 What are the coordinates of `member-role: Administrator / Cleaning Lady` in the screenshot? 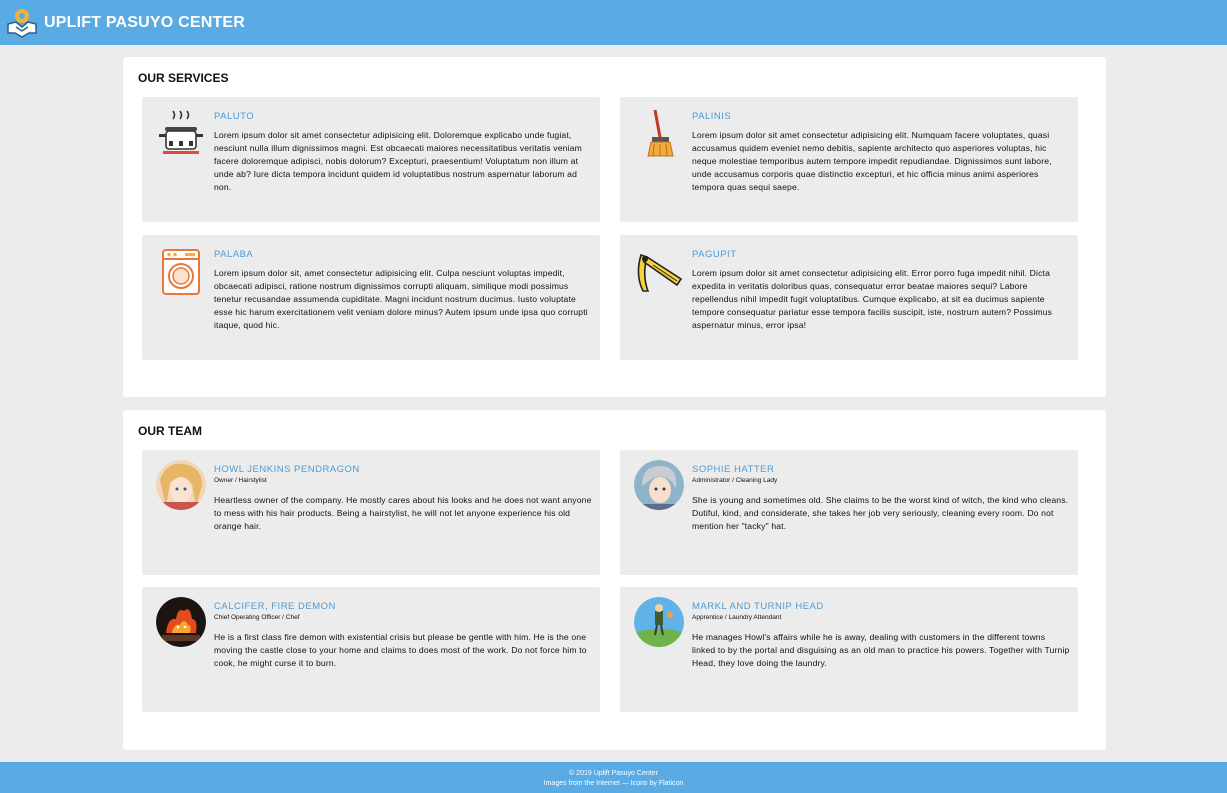 It's located at (735, 480).